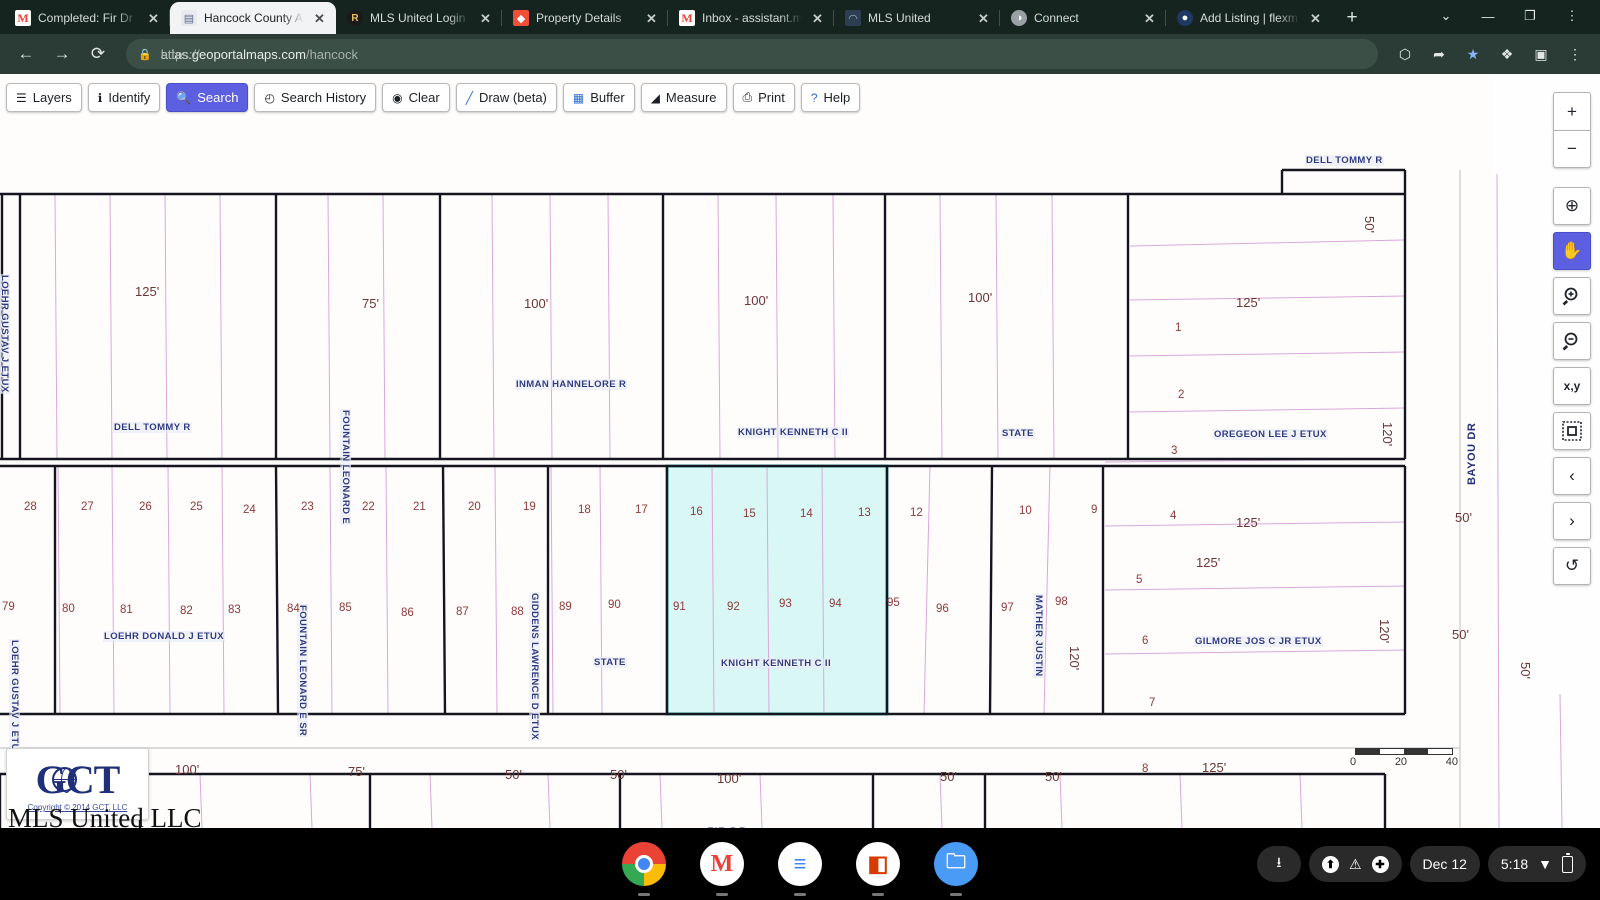 This screenshot has height=900, width=1600. Describe the element at coordinates (1572, 16) in the screenshot. I see `window-menu-button: ⋮` at that location.